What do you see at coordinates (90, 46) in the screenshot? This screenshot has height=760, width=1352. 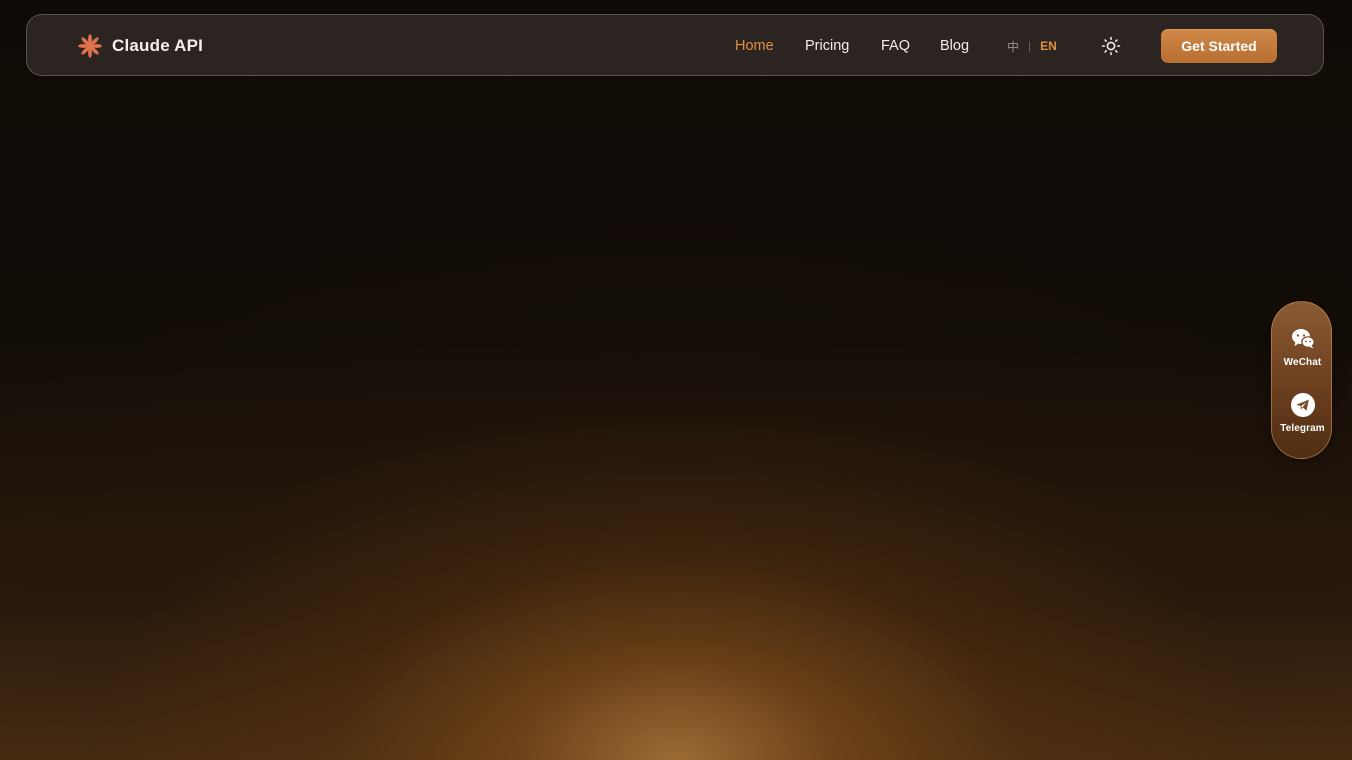 I see `claude-asterisk-icon` at bounding box center [90, 46].